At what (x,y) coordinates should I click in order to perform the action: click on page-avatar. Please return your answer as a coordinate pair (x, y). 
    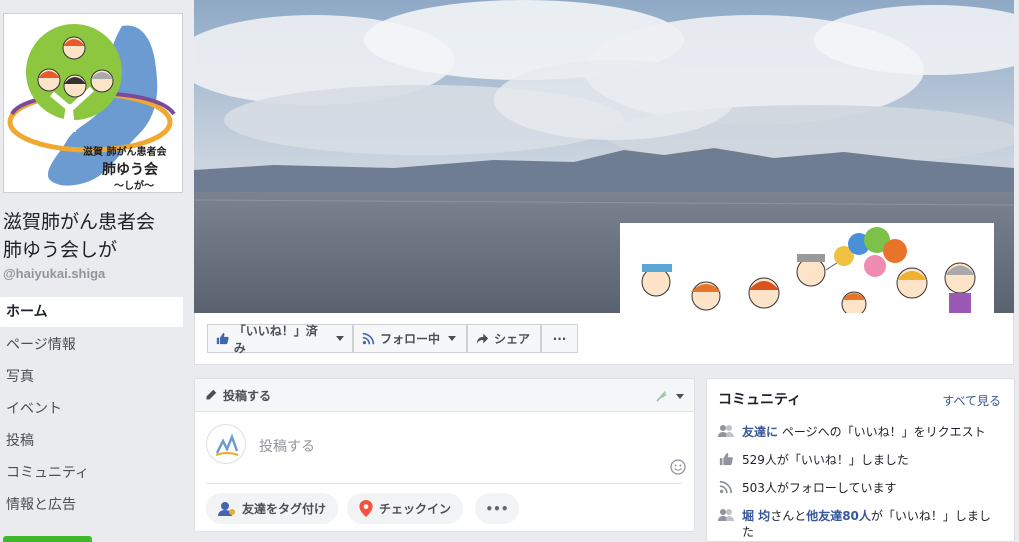
    Looking at the image, I should click on (226, 444).